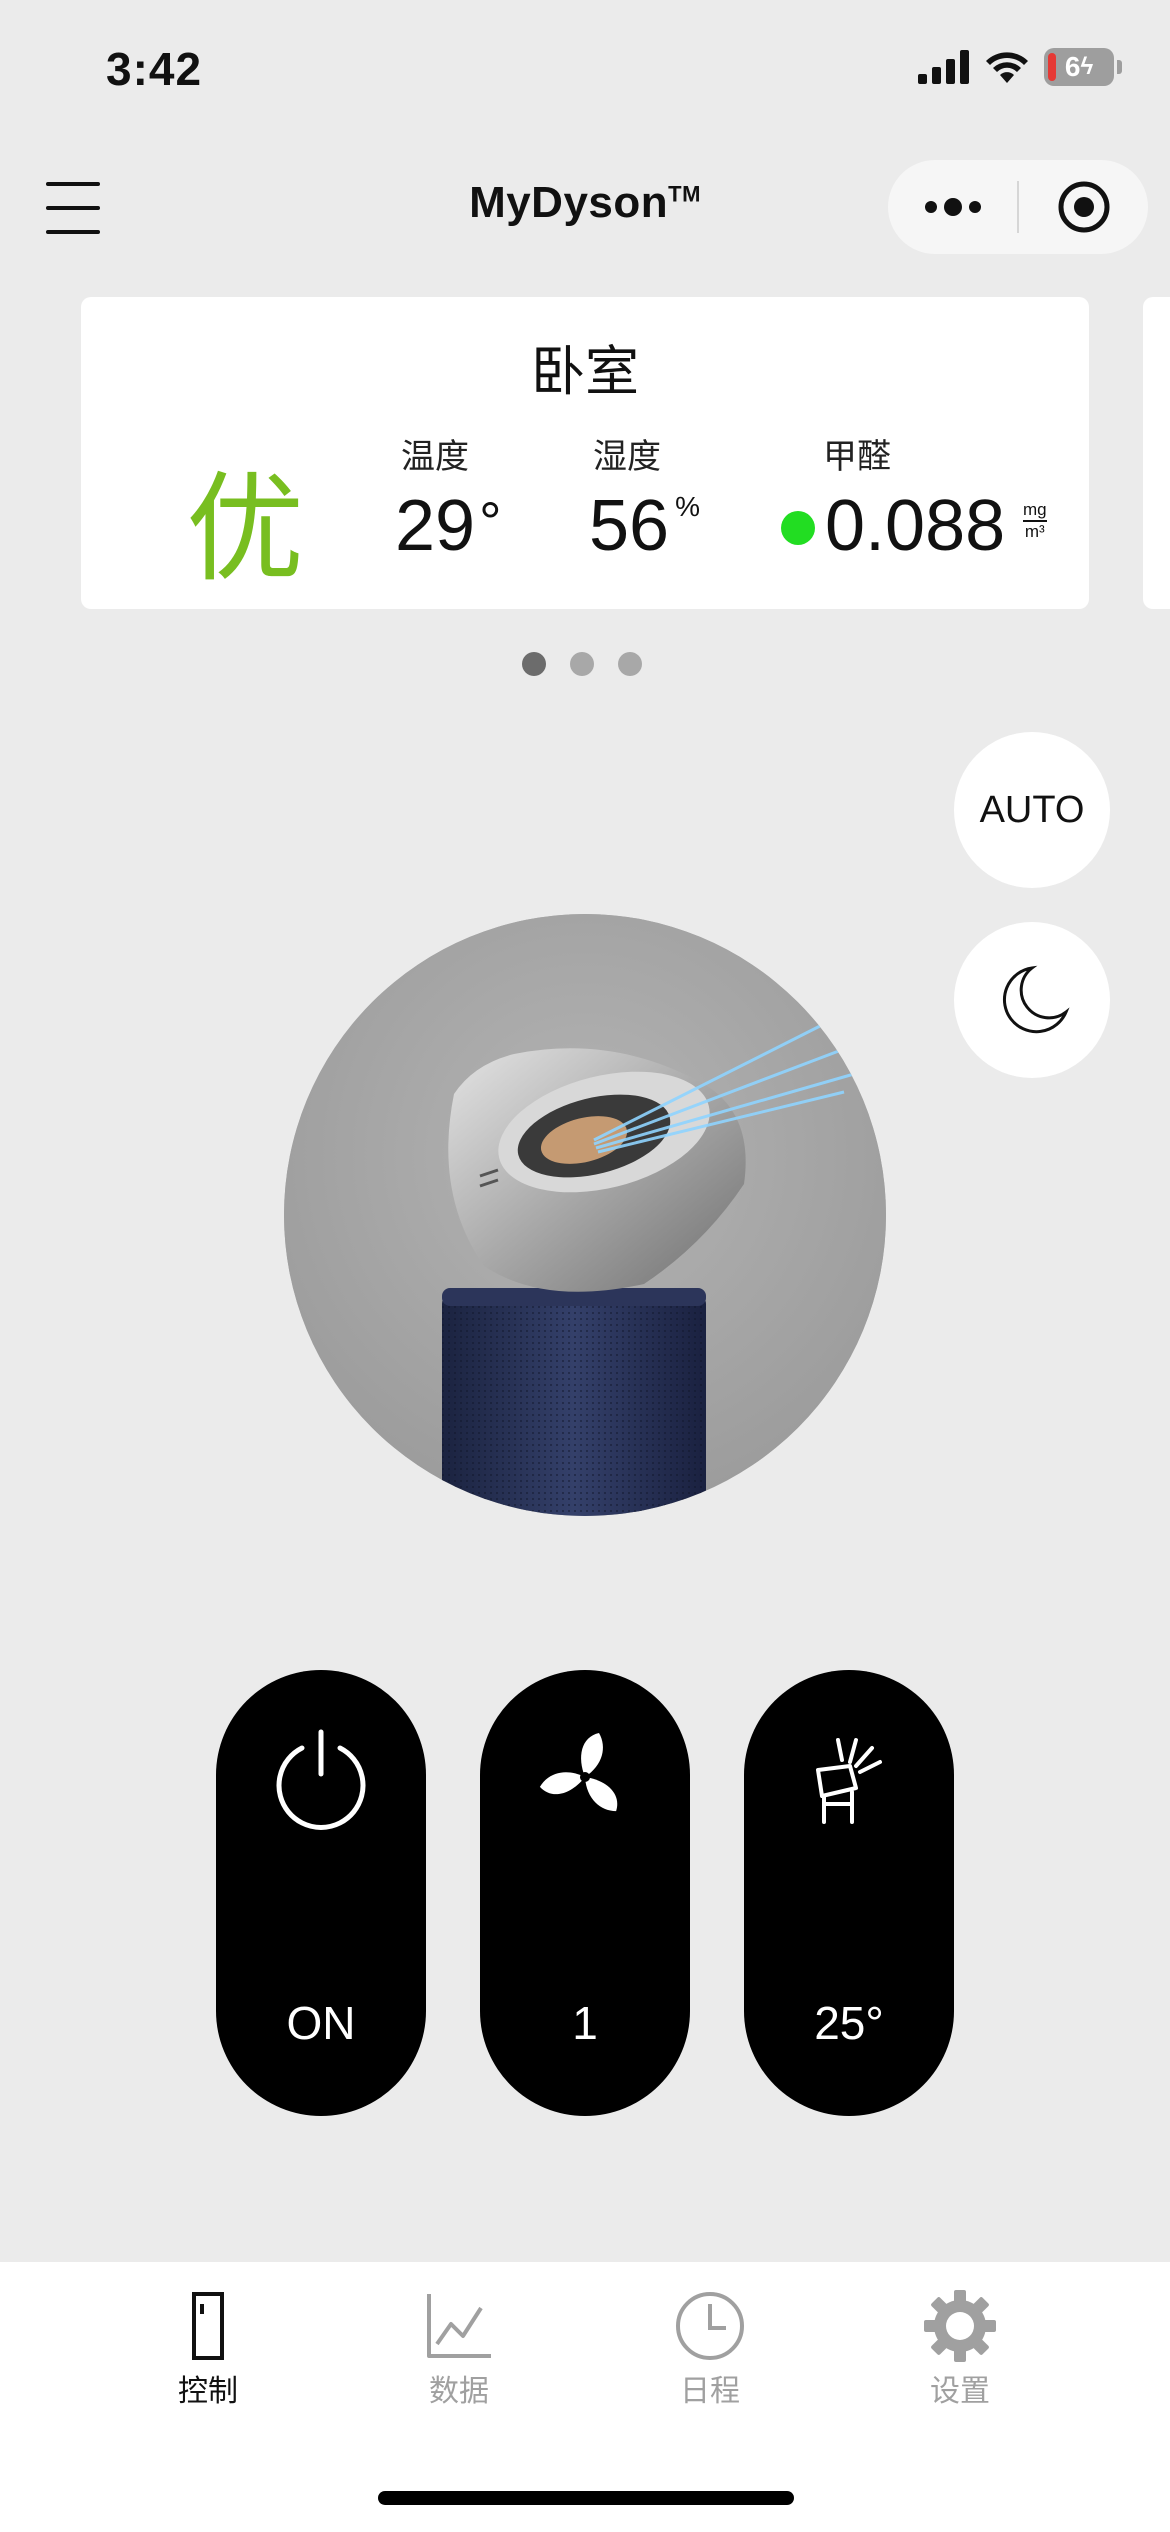 This screenshot has height=2532, width=1170. What do you see at coordinates (629, 526) in the screenshot?
I see `humidity-value: 56` at bounding box center [629, 526].